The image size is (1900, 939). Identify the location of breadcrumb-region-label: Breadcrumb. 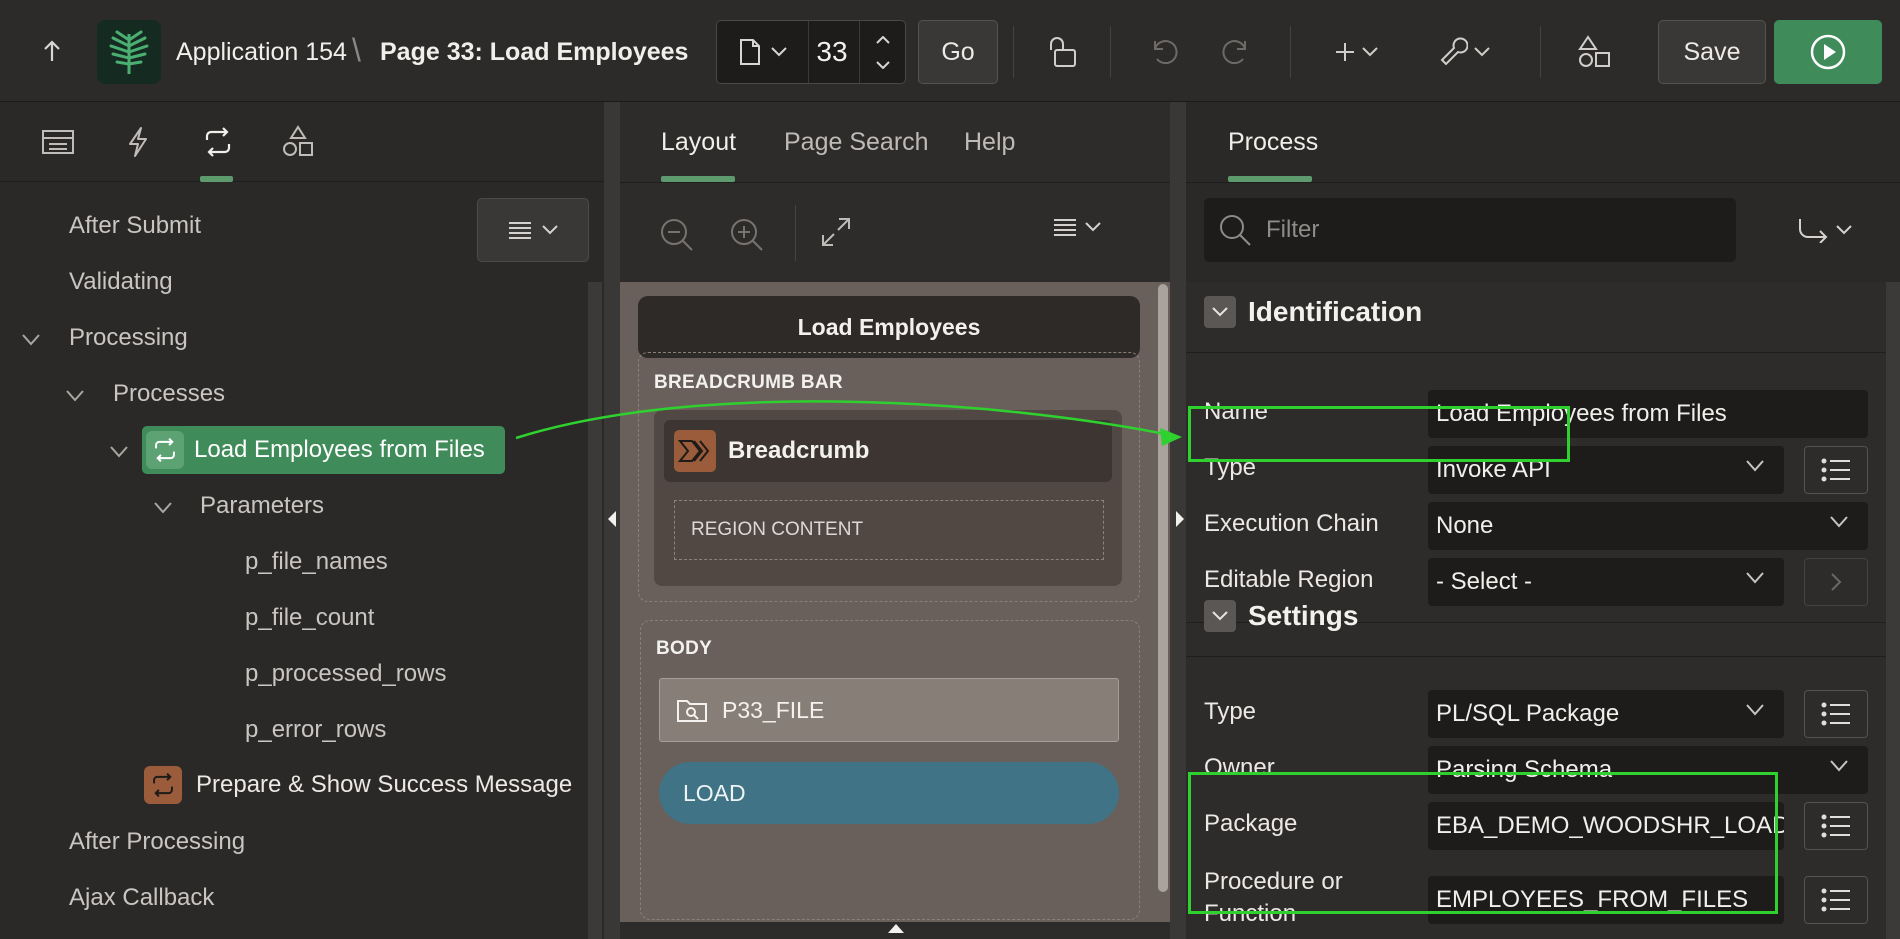
(799, 450).